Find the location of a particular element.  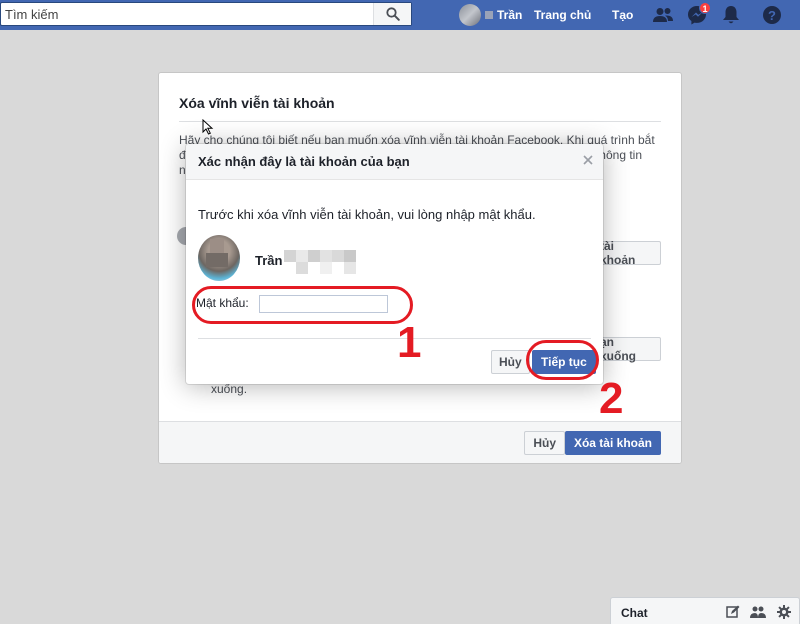

delete-account-button: Xóa tài khoản is located at coordinates (612, 443).